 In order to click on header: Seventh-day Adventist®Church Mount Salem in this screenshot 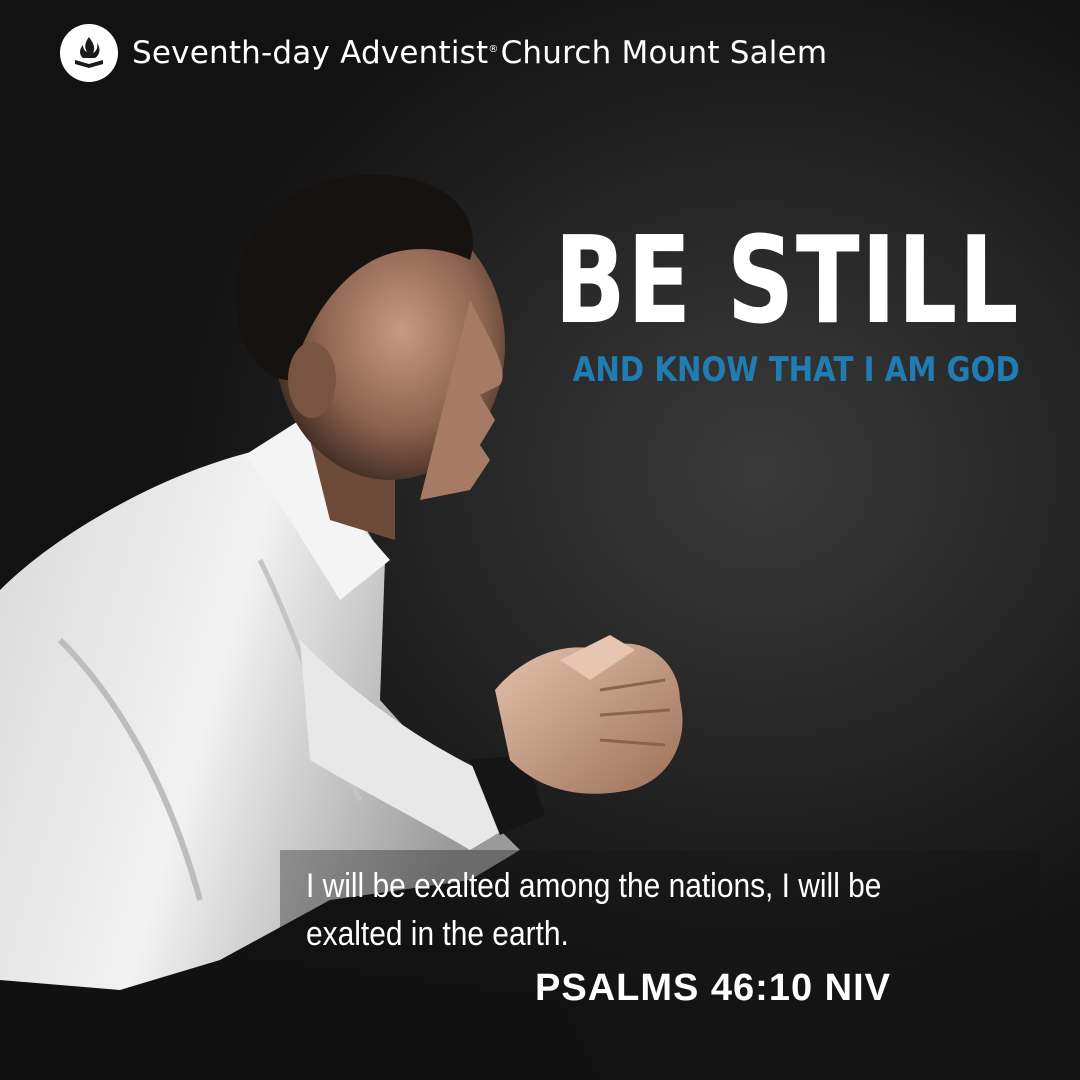, I will do `click(443, 53)`.